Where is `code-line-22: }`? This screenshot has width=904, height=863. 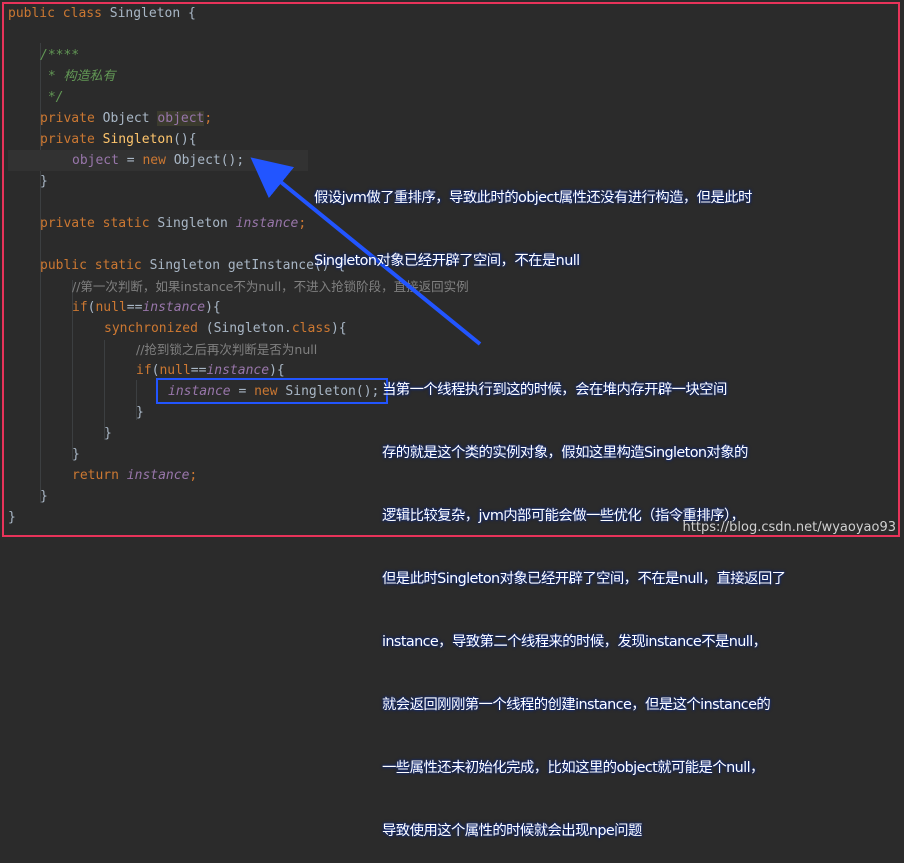 code-line-22: } is located at coordinates (76, 454).